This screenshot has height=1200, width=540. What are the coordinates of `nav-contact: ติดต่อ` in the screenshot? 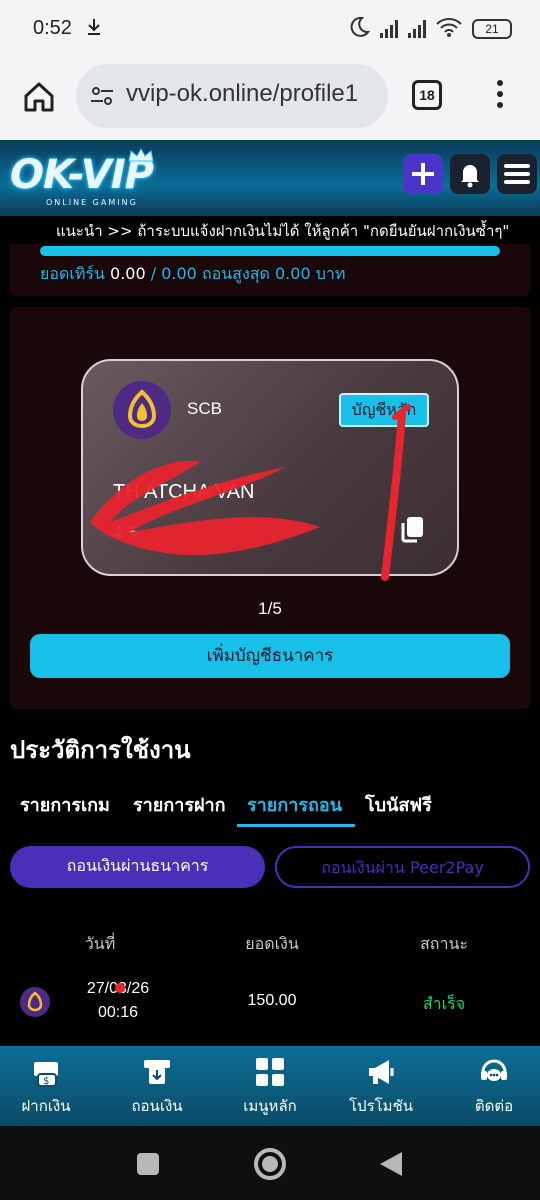 It's located at (492, 1086).